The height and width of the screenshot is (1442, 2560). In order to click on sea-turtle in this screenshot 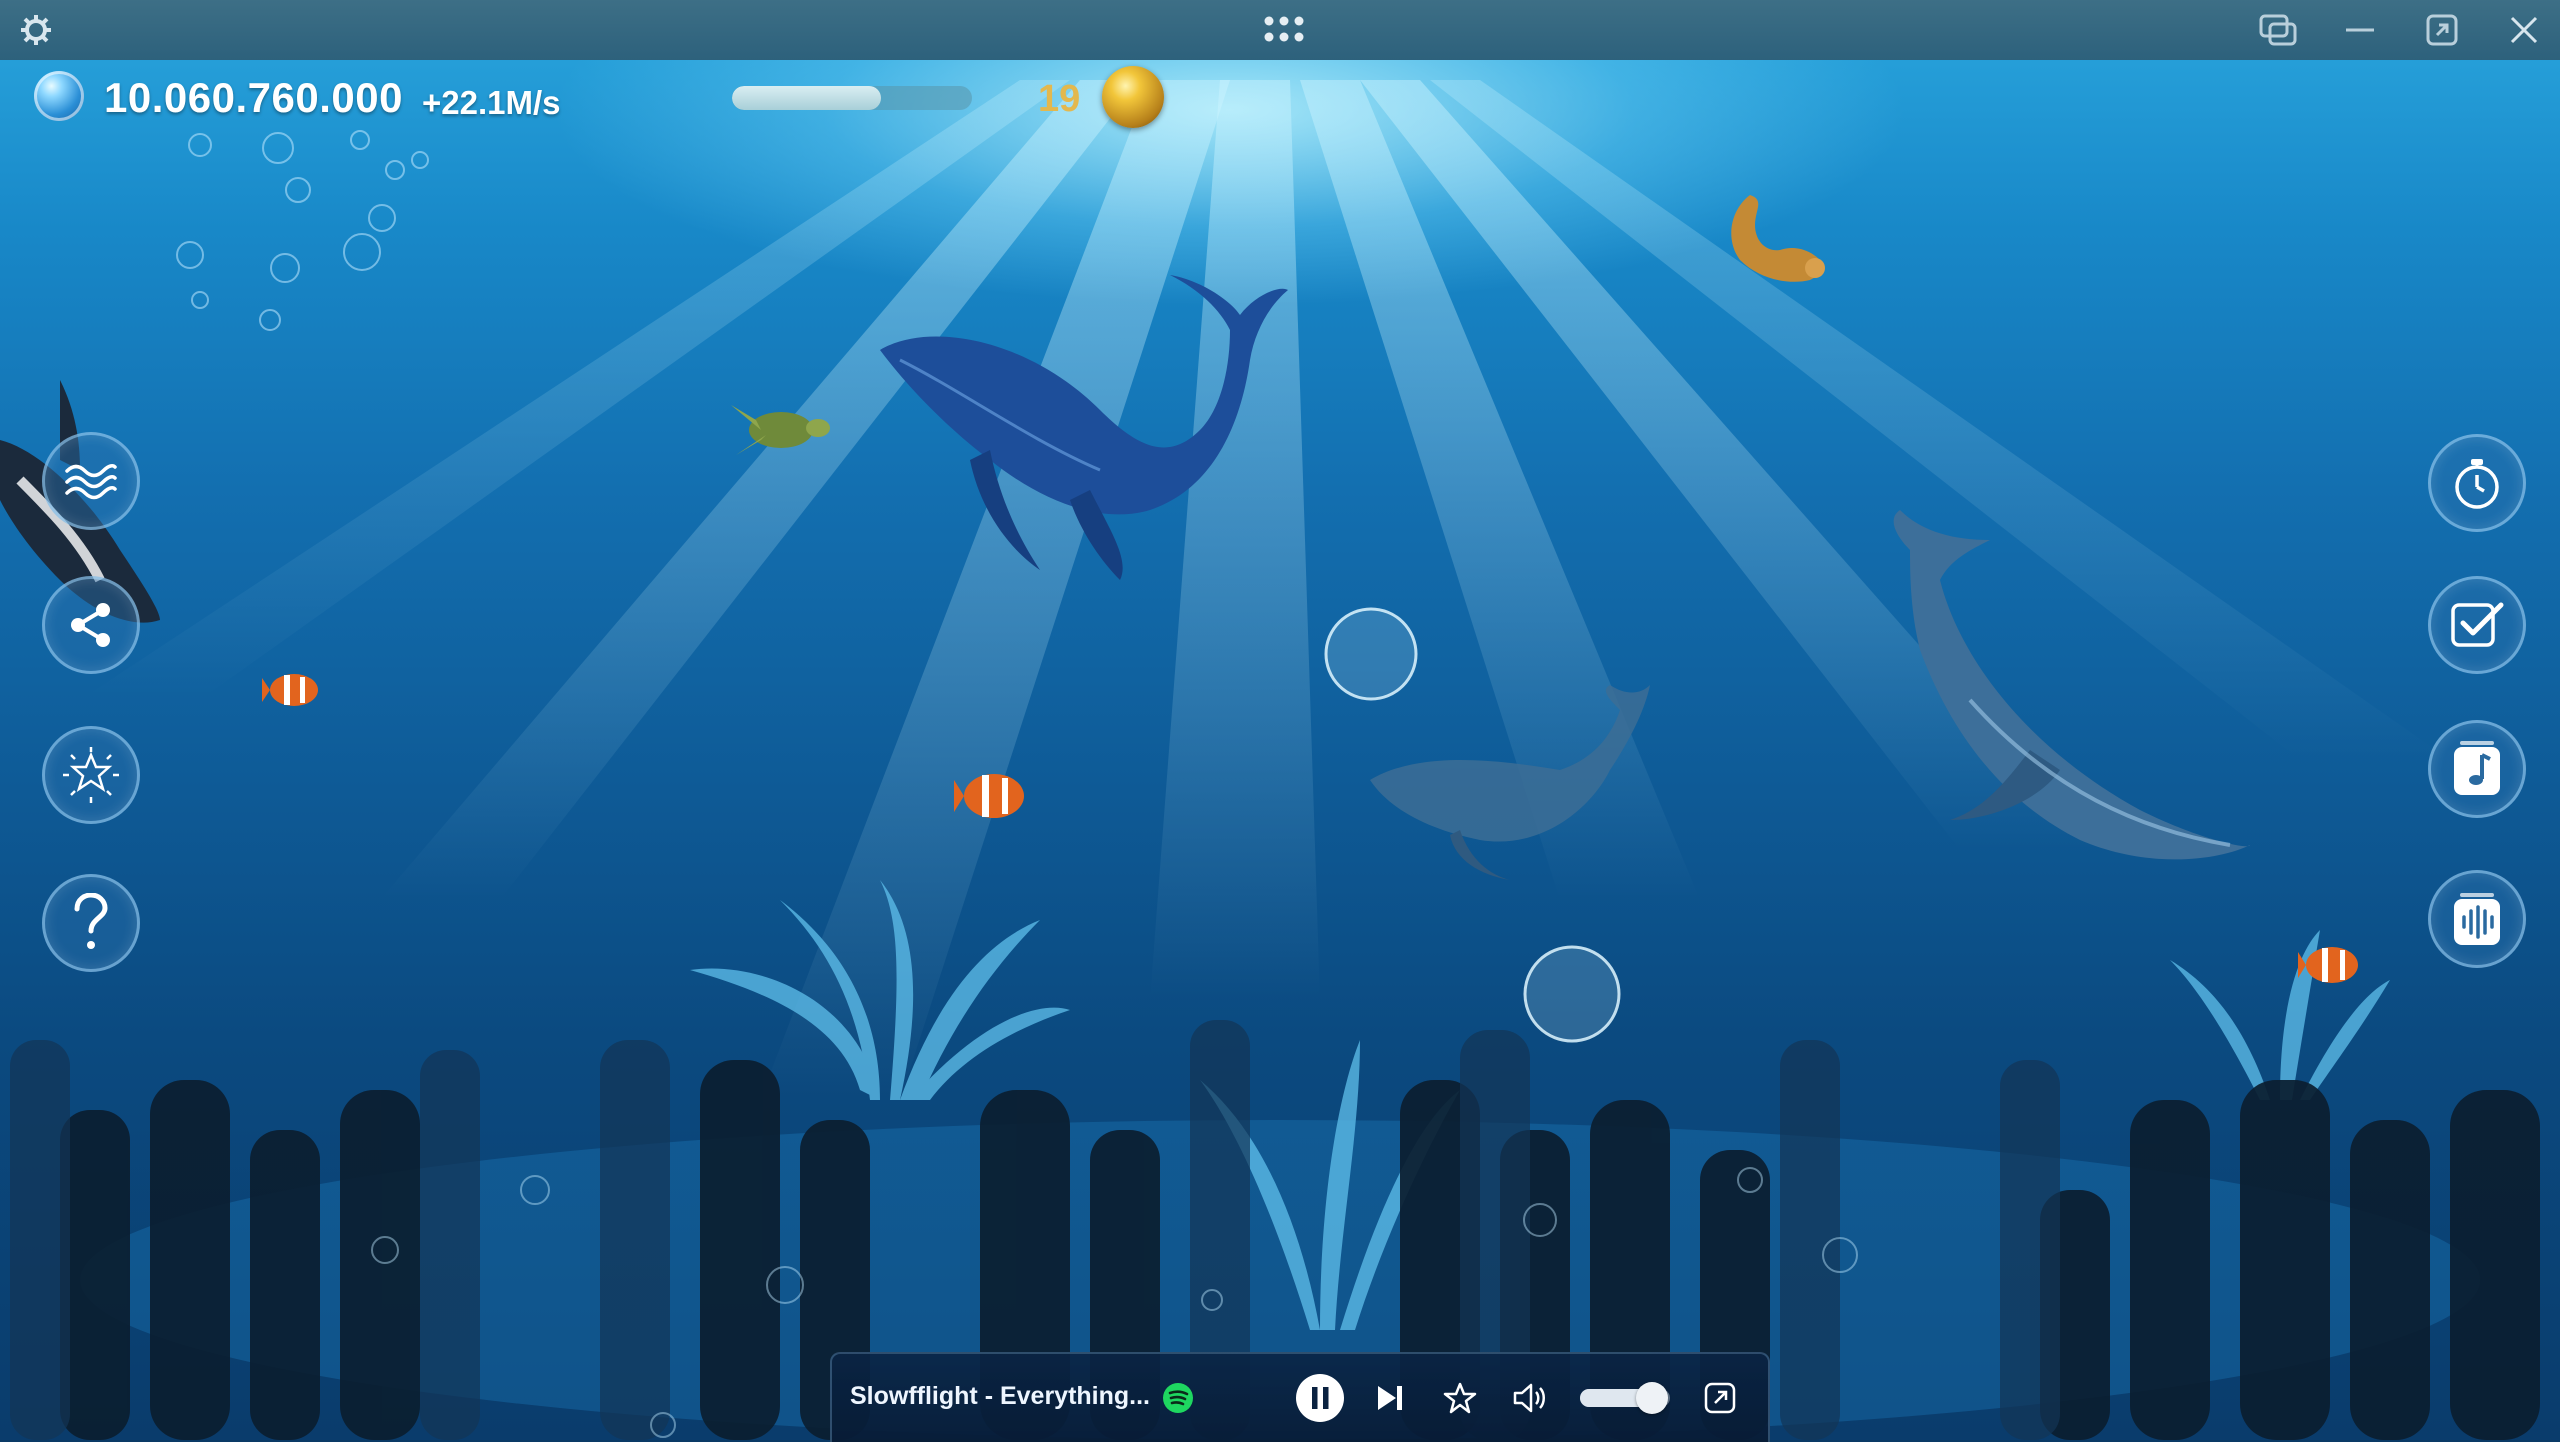, I will do `click(780, 430)`.